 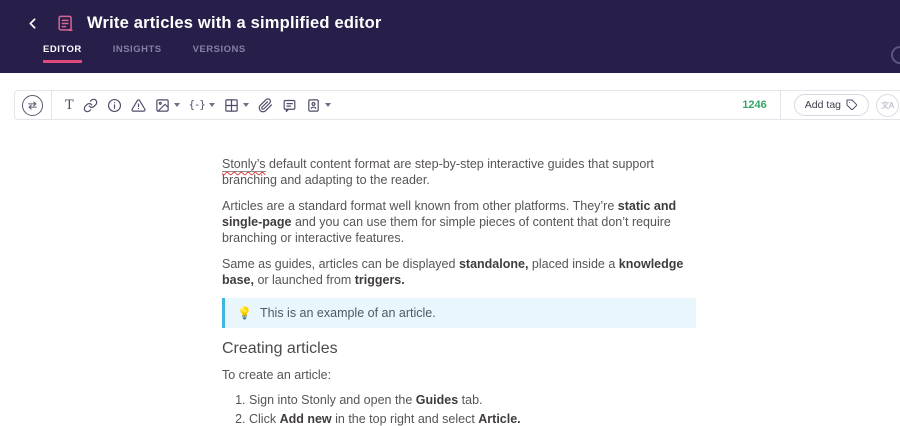 I want to click on insert-image-button, so click(x=167, y=105).